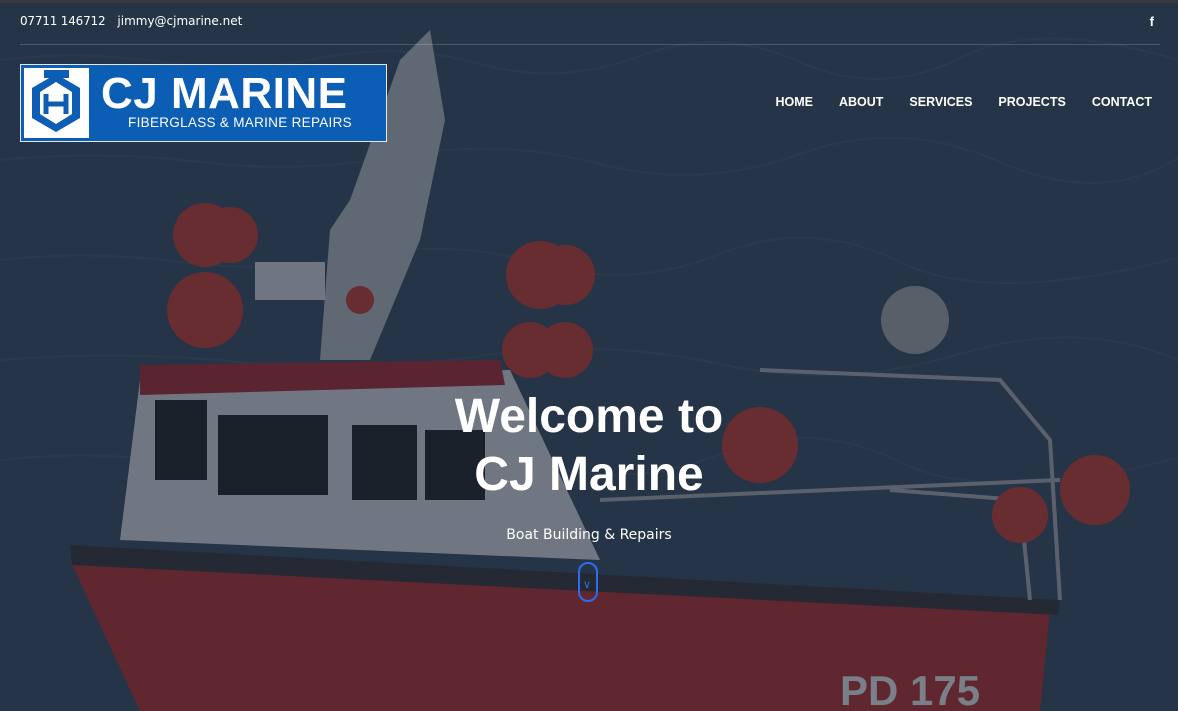  What do you see at coordinates (589, 535) in the screenshot?
I see `hero-subtitle: Boat Building & Repairs` at bounding box center [589, 535].